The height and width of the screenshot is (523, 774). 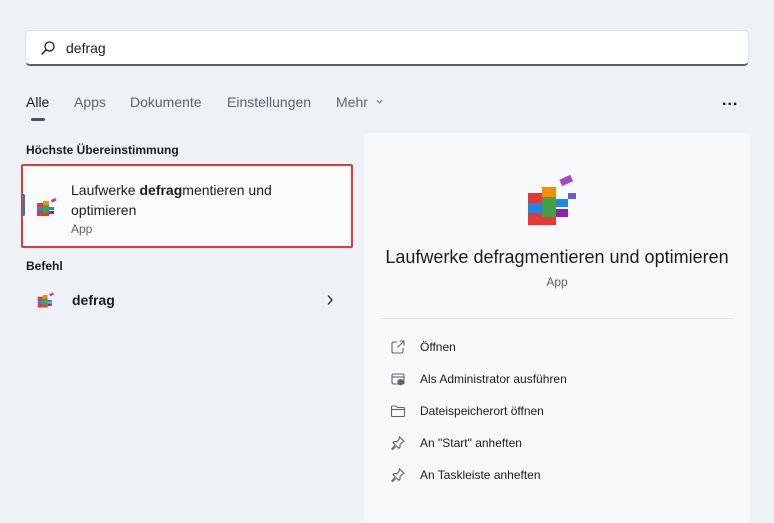 I want to click on action-open: Öffnen, so click(x=555, y=348).